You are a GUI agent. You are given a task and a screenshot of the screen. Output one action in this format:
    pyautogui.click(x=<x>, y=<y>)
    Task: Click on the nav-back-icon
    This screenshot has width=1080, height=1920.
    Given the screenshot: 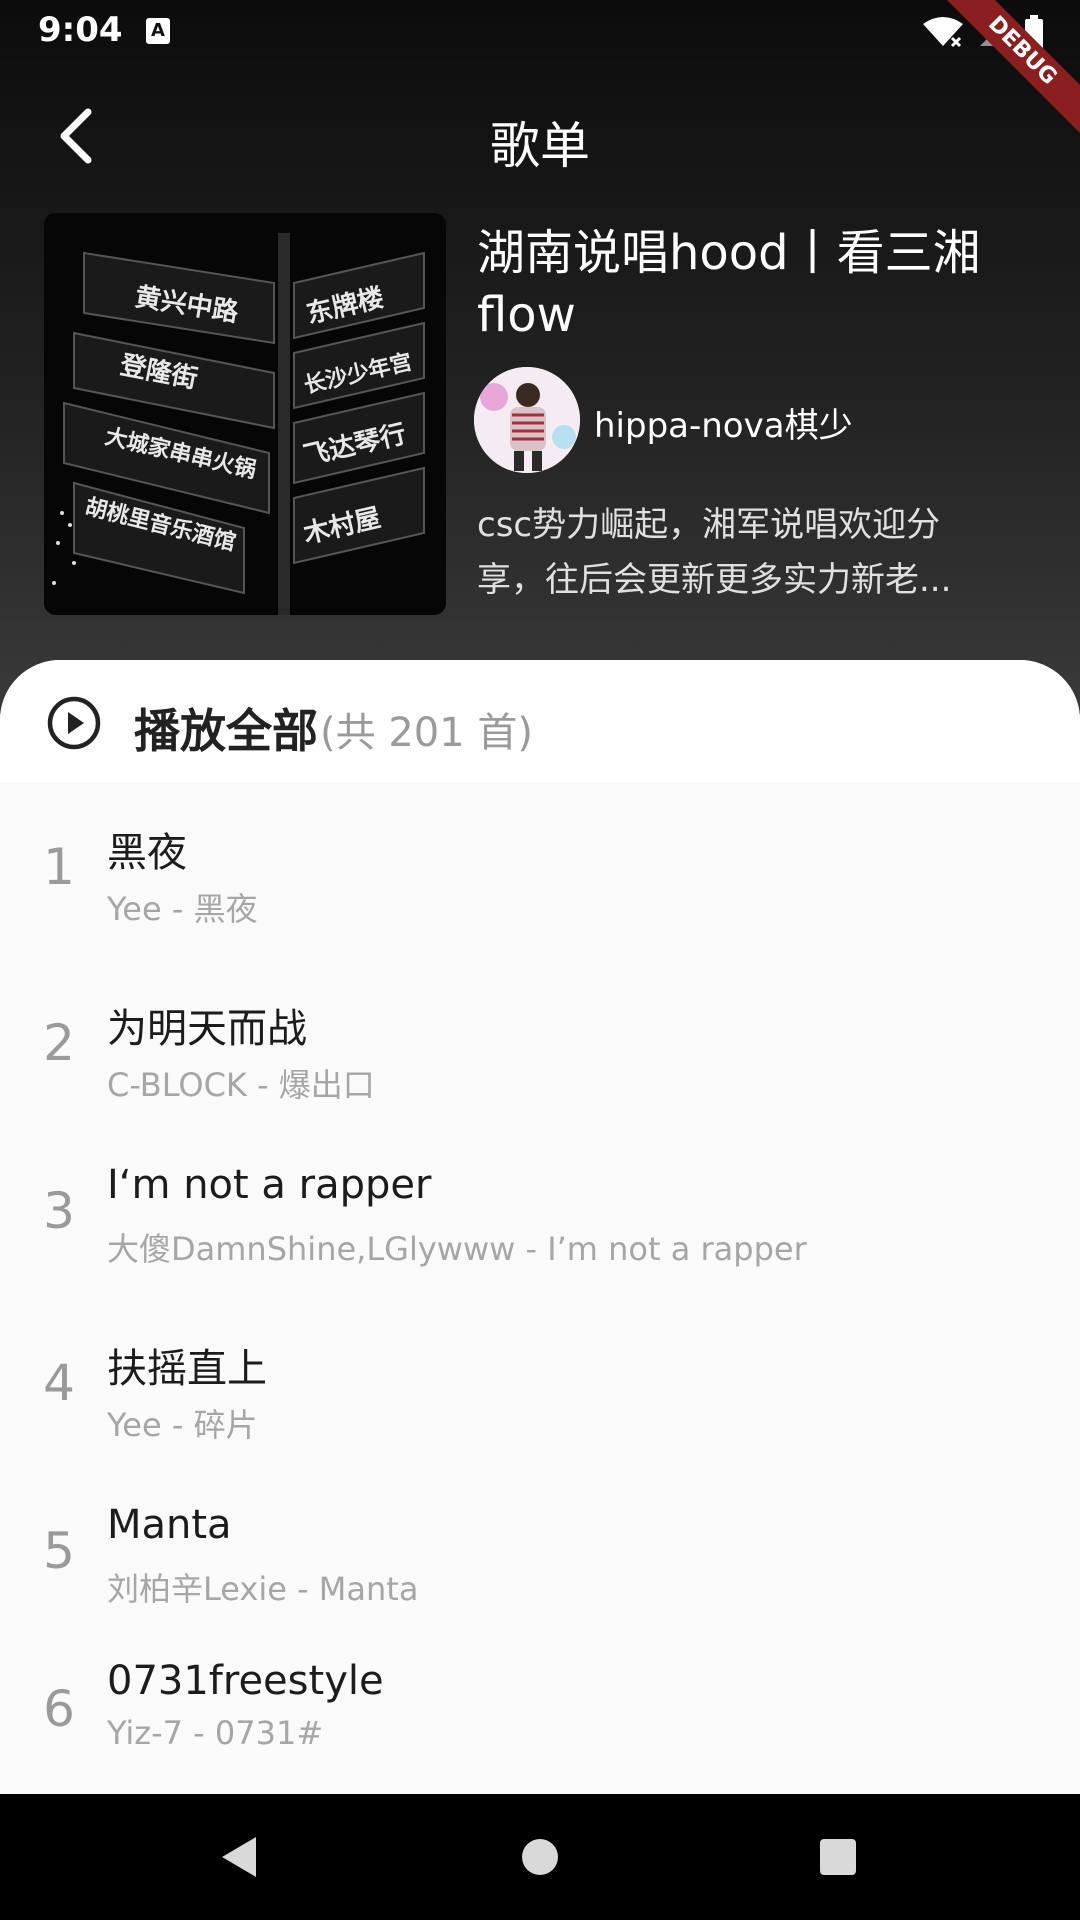 What is the action you would take?
    pyautogui.click(x=239, y=1857)
    